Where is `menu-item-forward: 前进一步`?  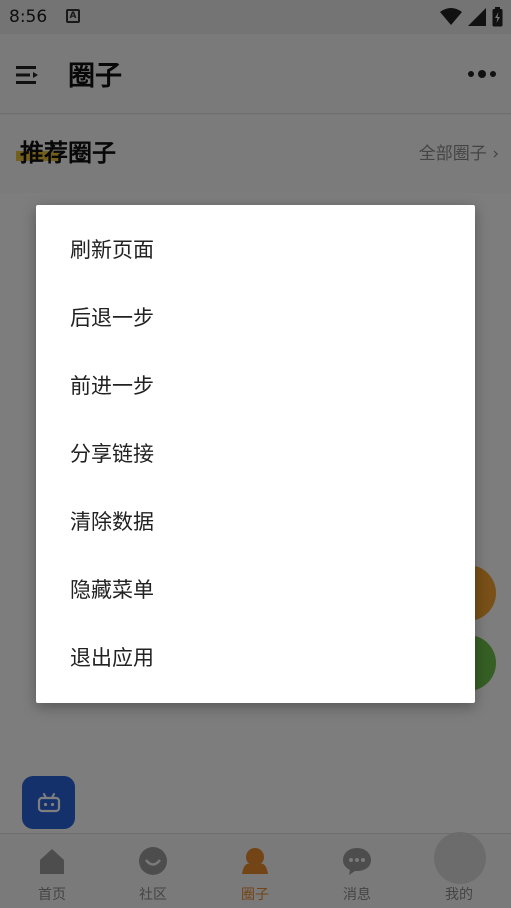
menu-item-forward: 前进一步 is located at coordinates (255, 385).